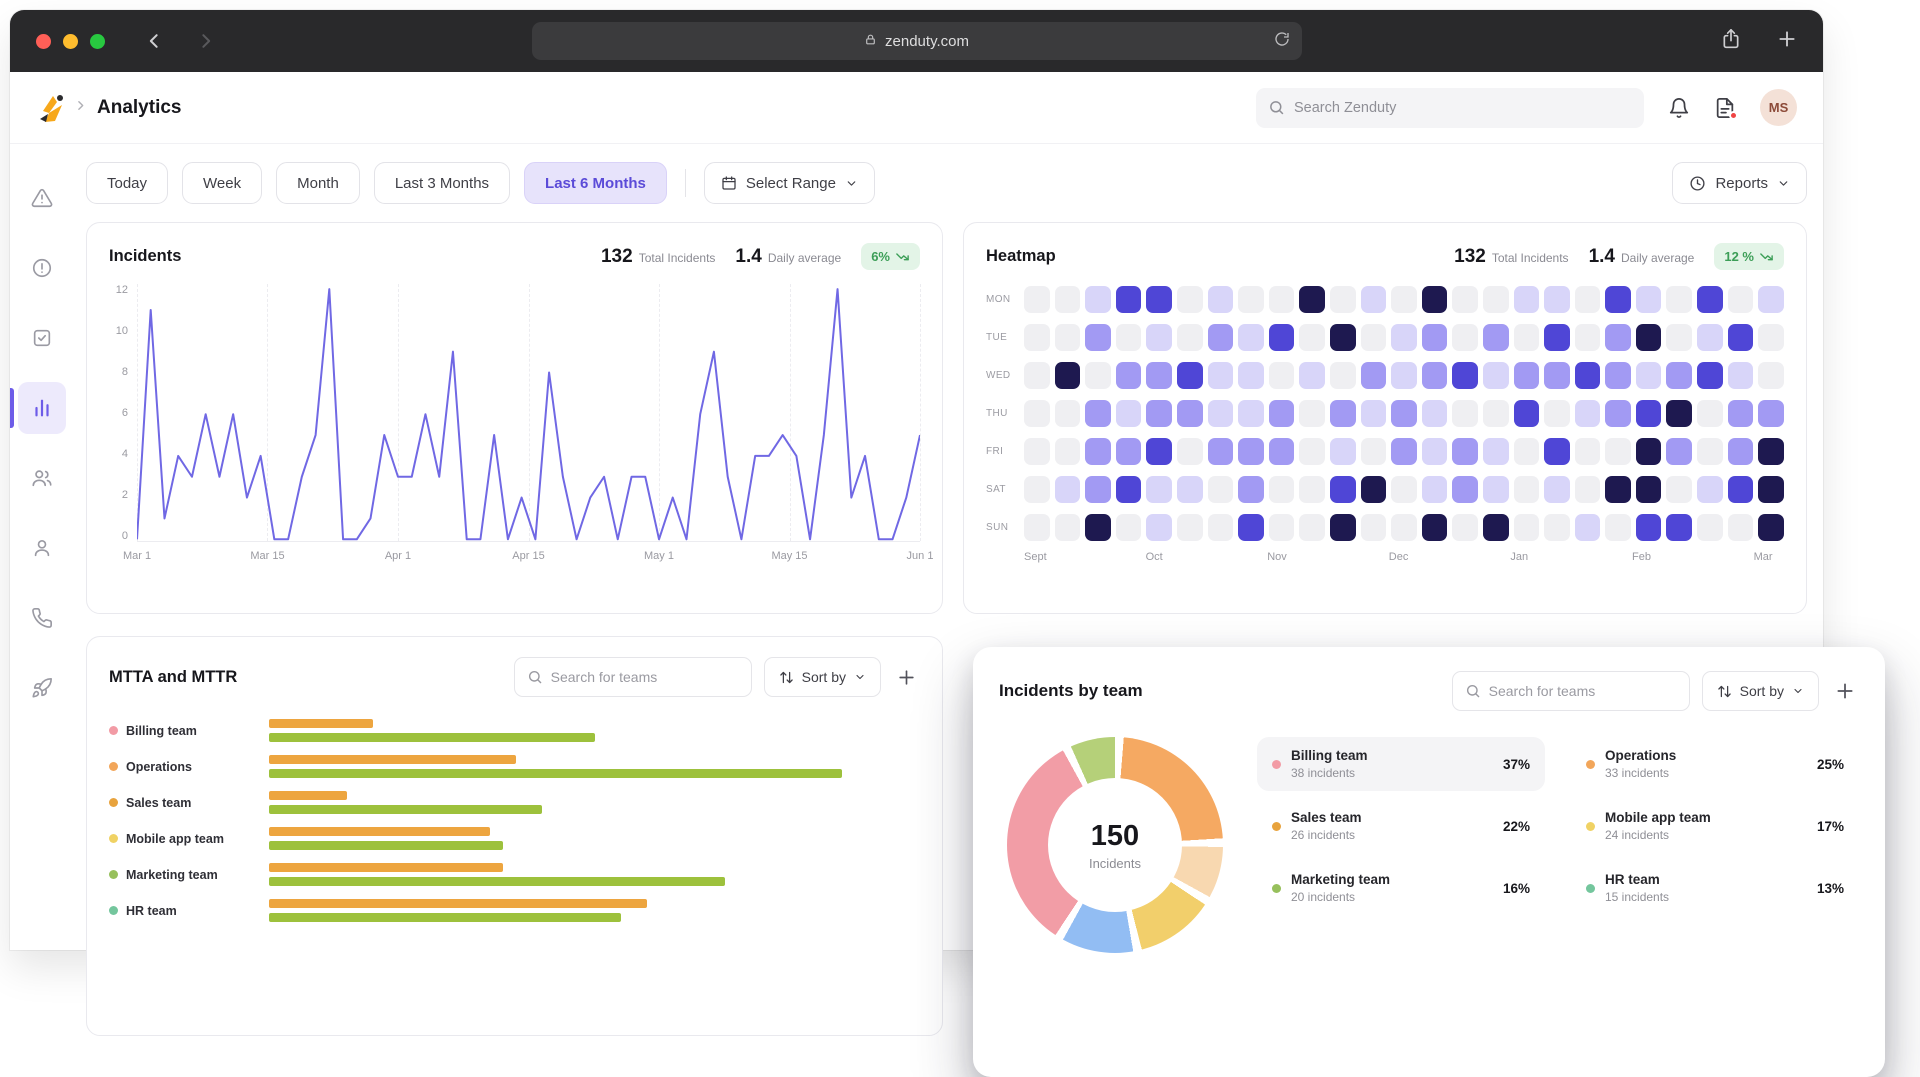 This screenshot has height=1077, width=1920. What do you see at coordinates (1715, 888) in the screenshot?
I see `legend-item: HR team 15 incidents 13%` at bounding box center [1715, 888].